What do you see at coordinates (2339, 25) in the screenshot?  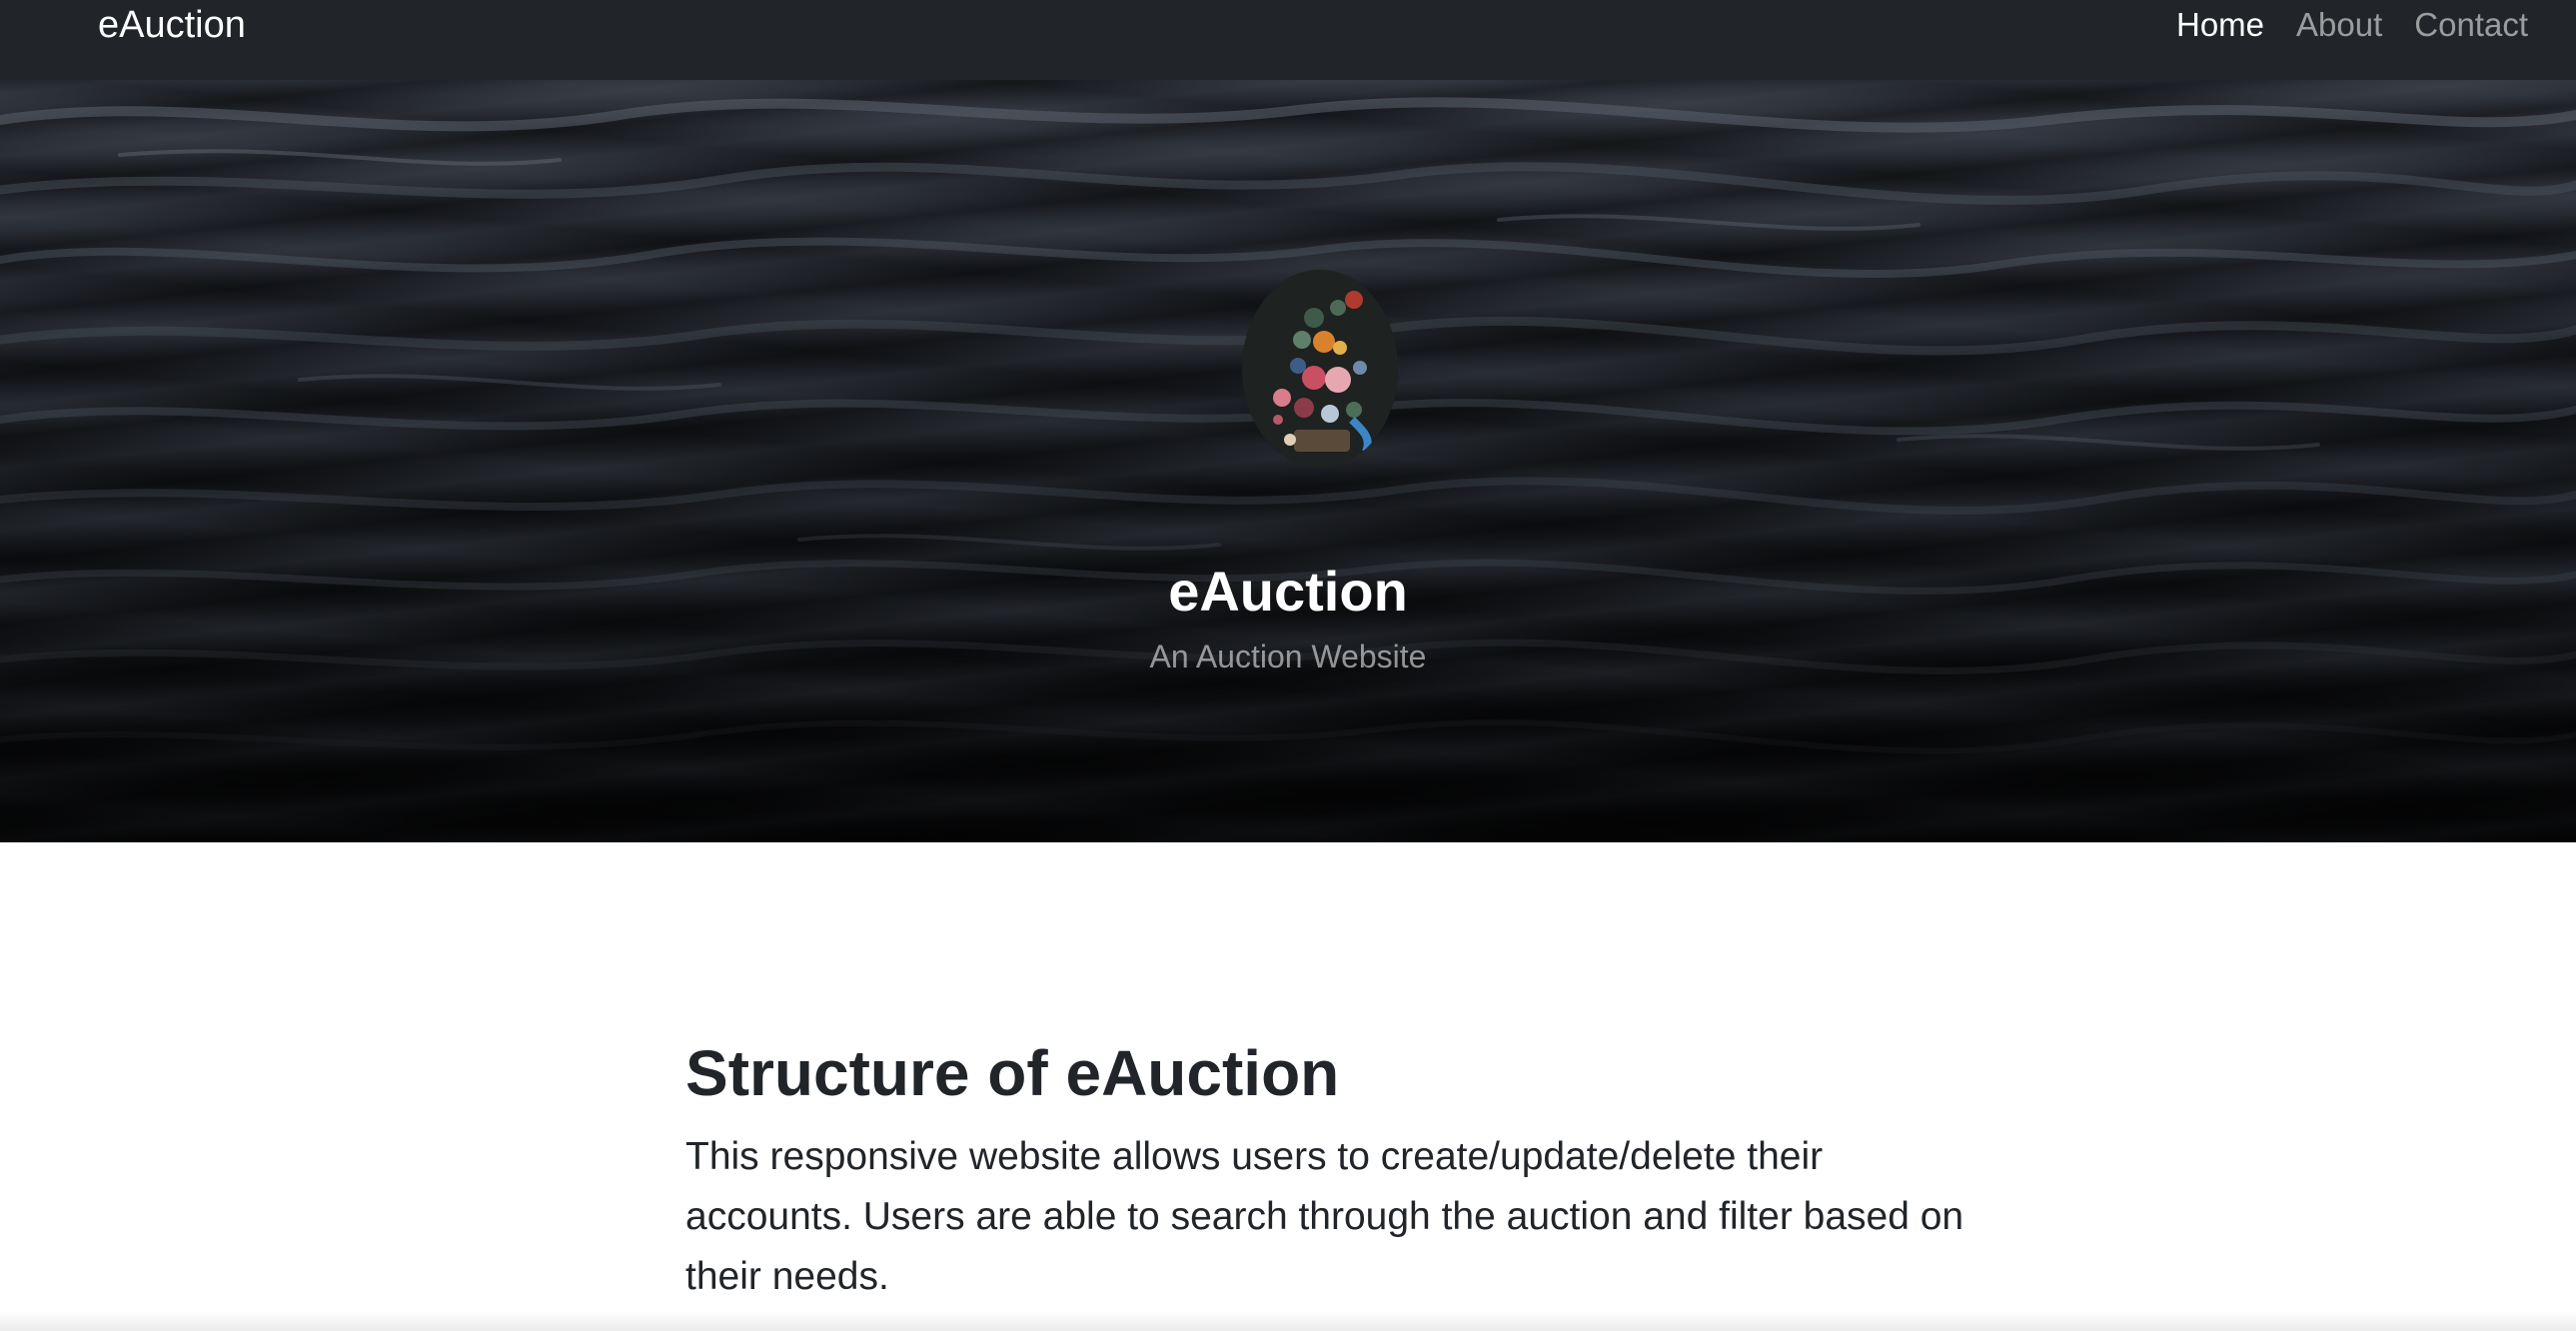 I see `nav-about-link: About` at bounding box center [2339, 25].